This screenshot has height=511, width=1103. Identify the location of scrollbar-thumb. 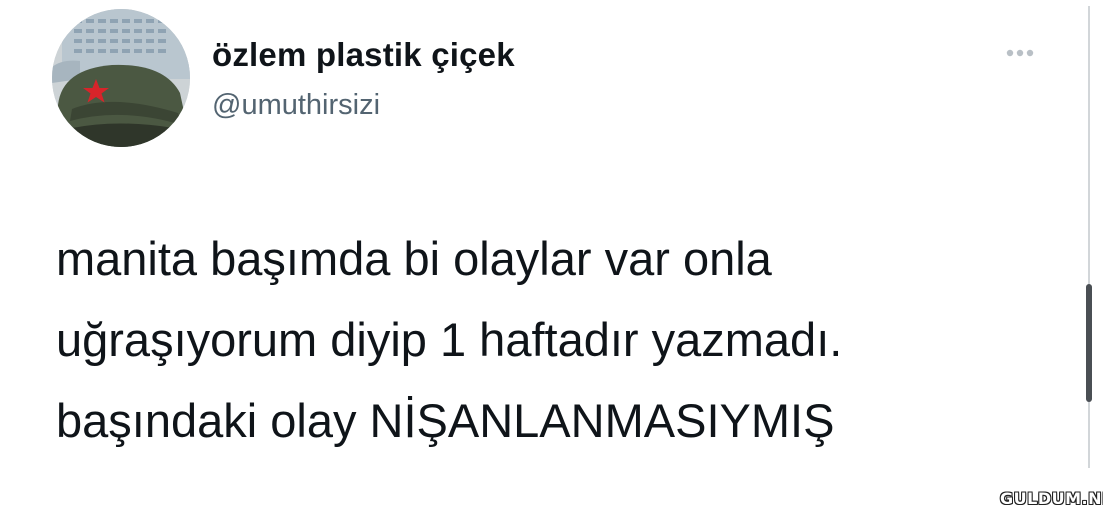
(1089, 343).